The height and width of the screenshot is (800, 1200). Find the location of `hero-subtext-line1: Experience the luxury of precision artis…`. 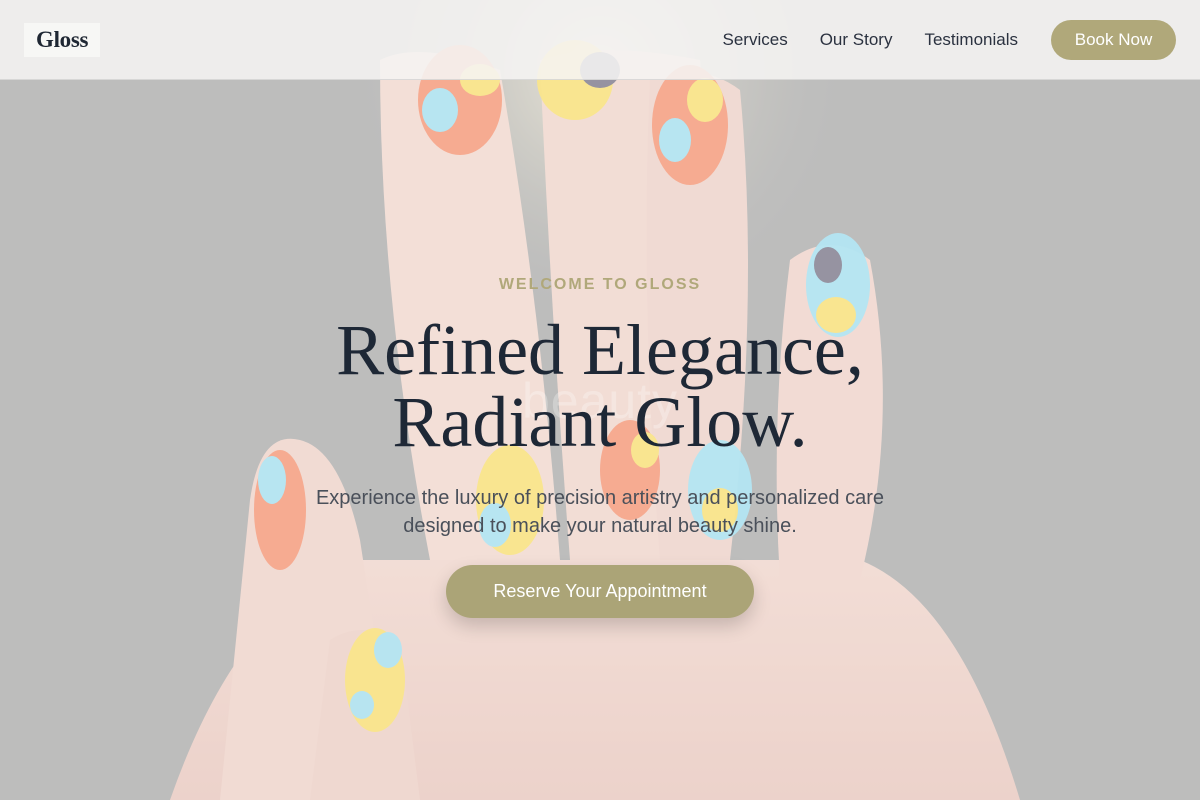

hero-subtext-line1: Experience the luxury of precision artis… is located at coordinates (600, 498).